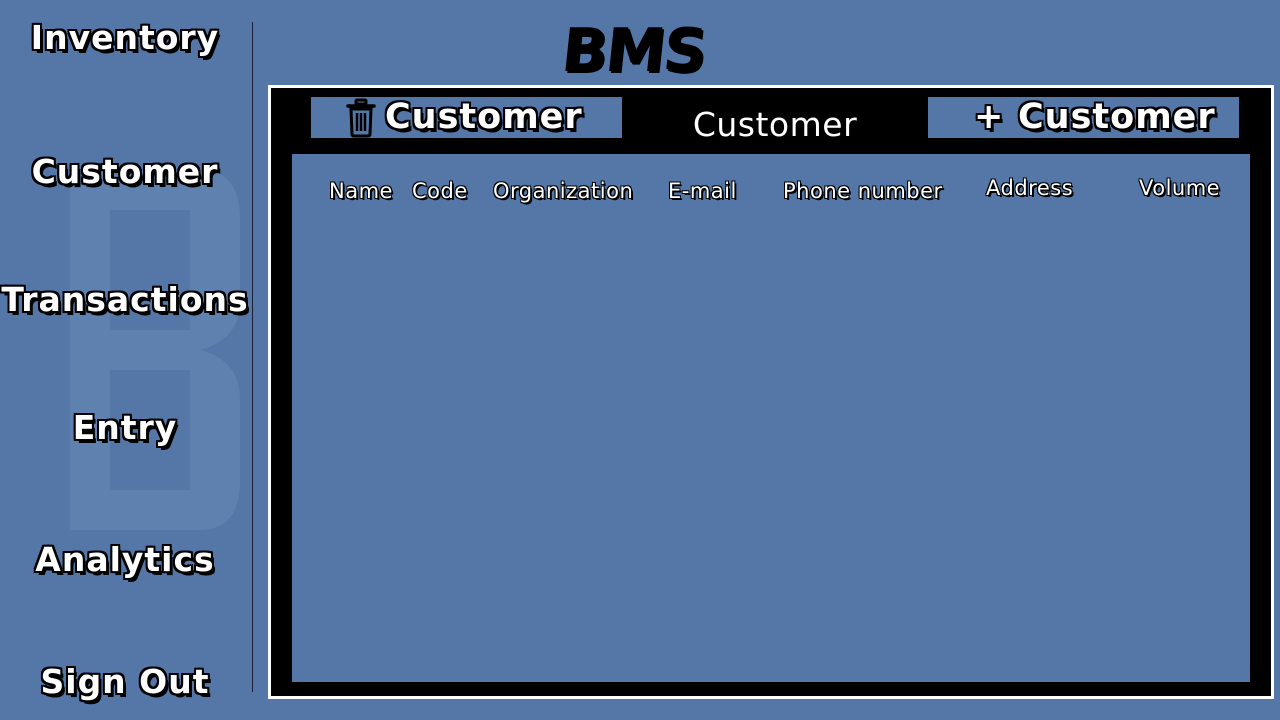 The width and height of the screenshot is (1280, 720). I want to click on delete-customer-button: Customer, so click(466, 117).